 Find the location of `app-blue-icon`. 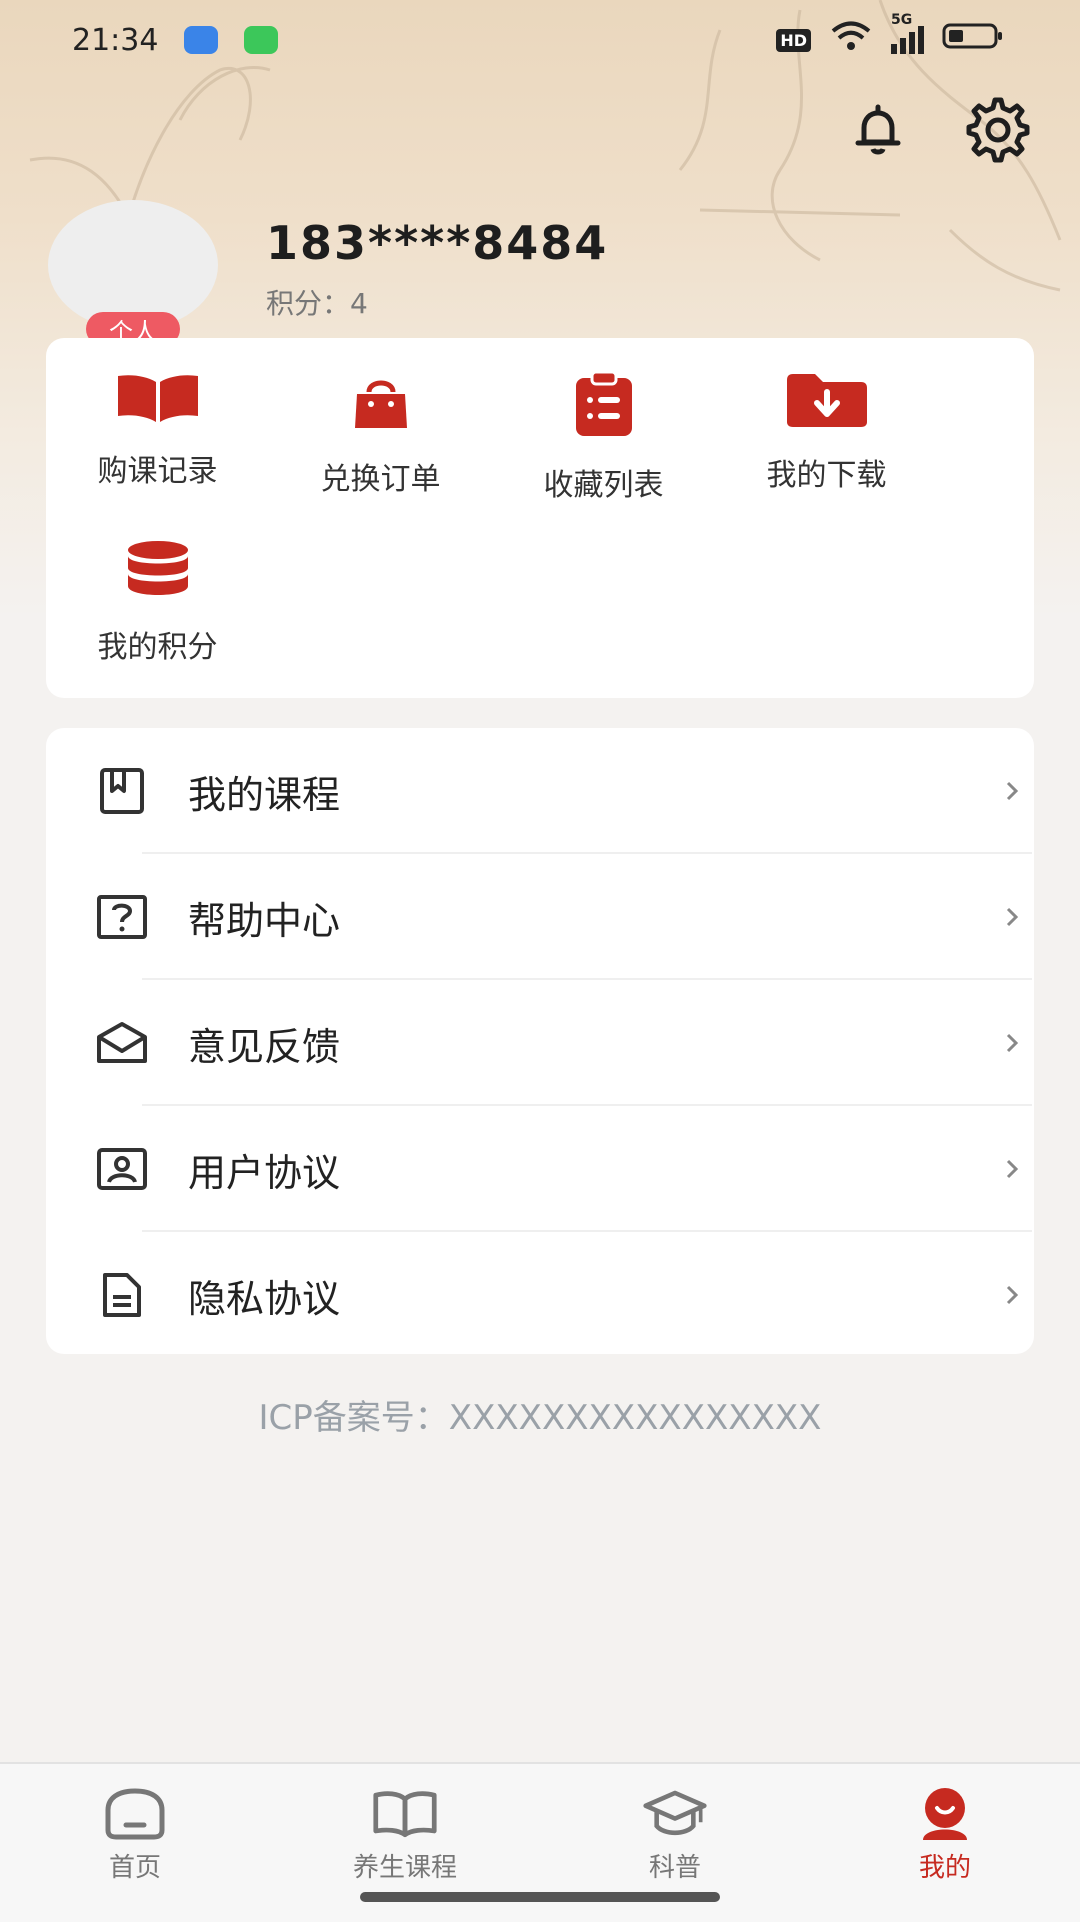

app-blue-icon is located at coordinates (201, 40).